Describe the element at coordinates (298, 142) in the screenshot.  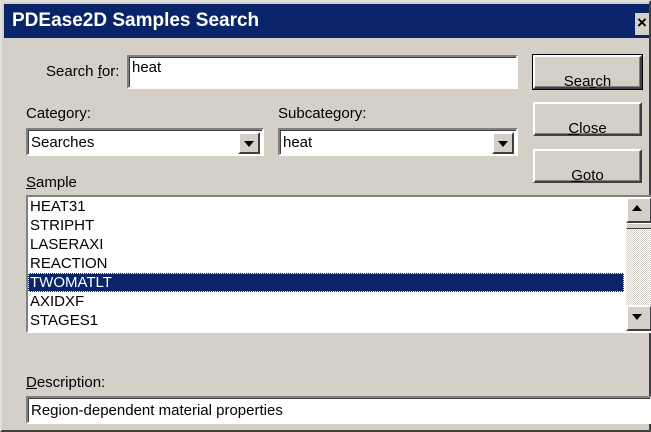
I see `subcategory-value: heat` at that location.